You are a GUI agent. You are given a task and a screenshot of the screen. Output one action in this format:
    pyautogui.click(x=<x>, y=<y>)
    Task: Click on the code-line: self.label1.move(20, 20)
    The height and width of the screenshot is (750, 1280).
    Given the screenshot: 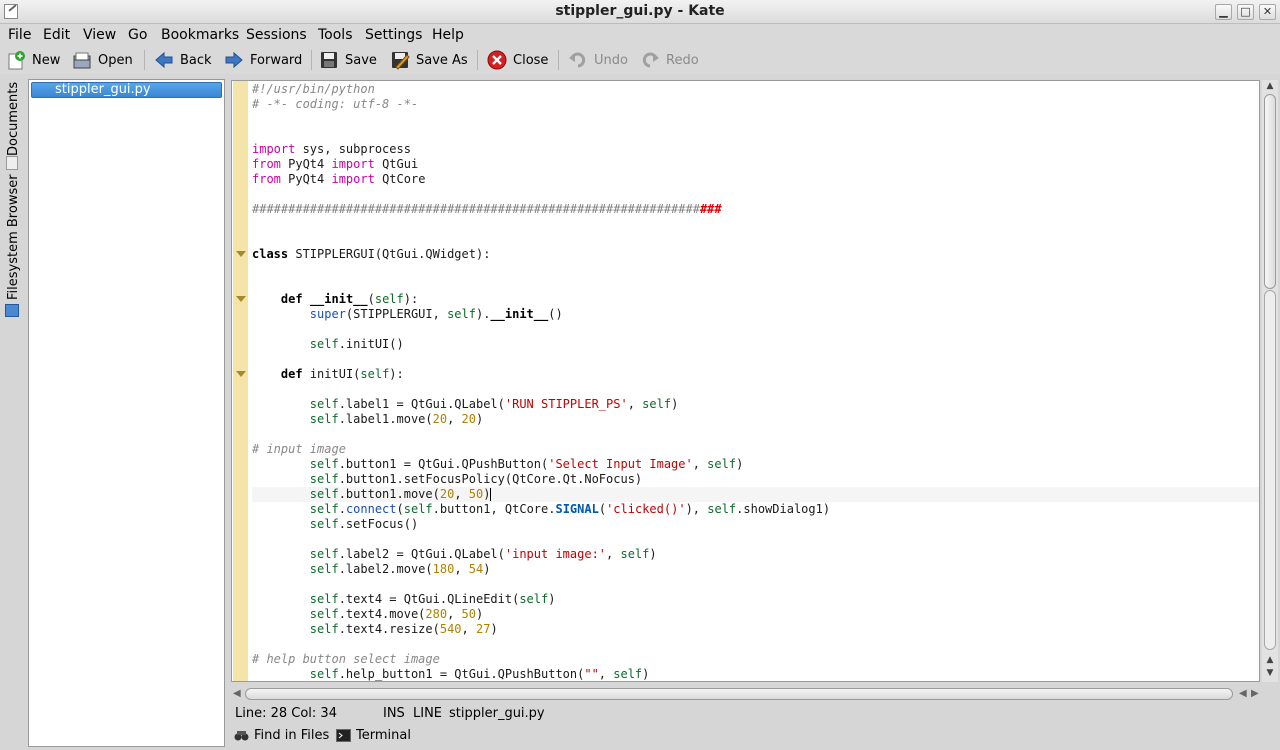 What is the action you would take?
    pyautogui.click(x=755, y=419)
    